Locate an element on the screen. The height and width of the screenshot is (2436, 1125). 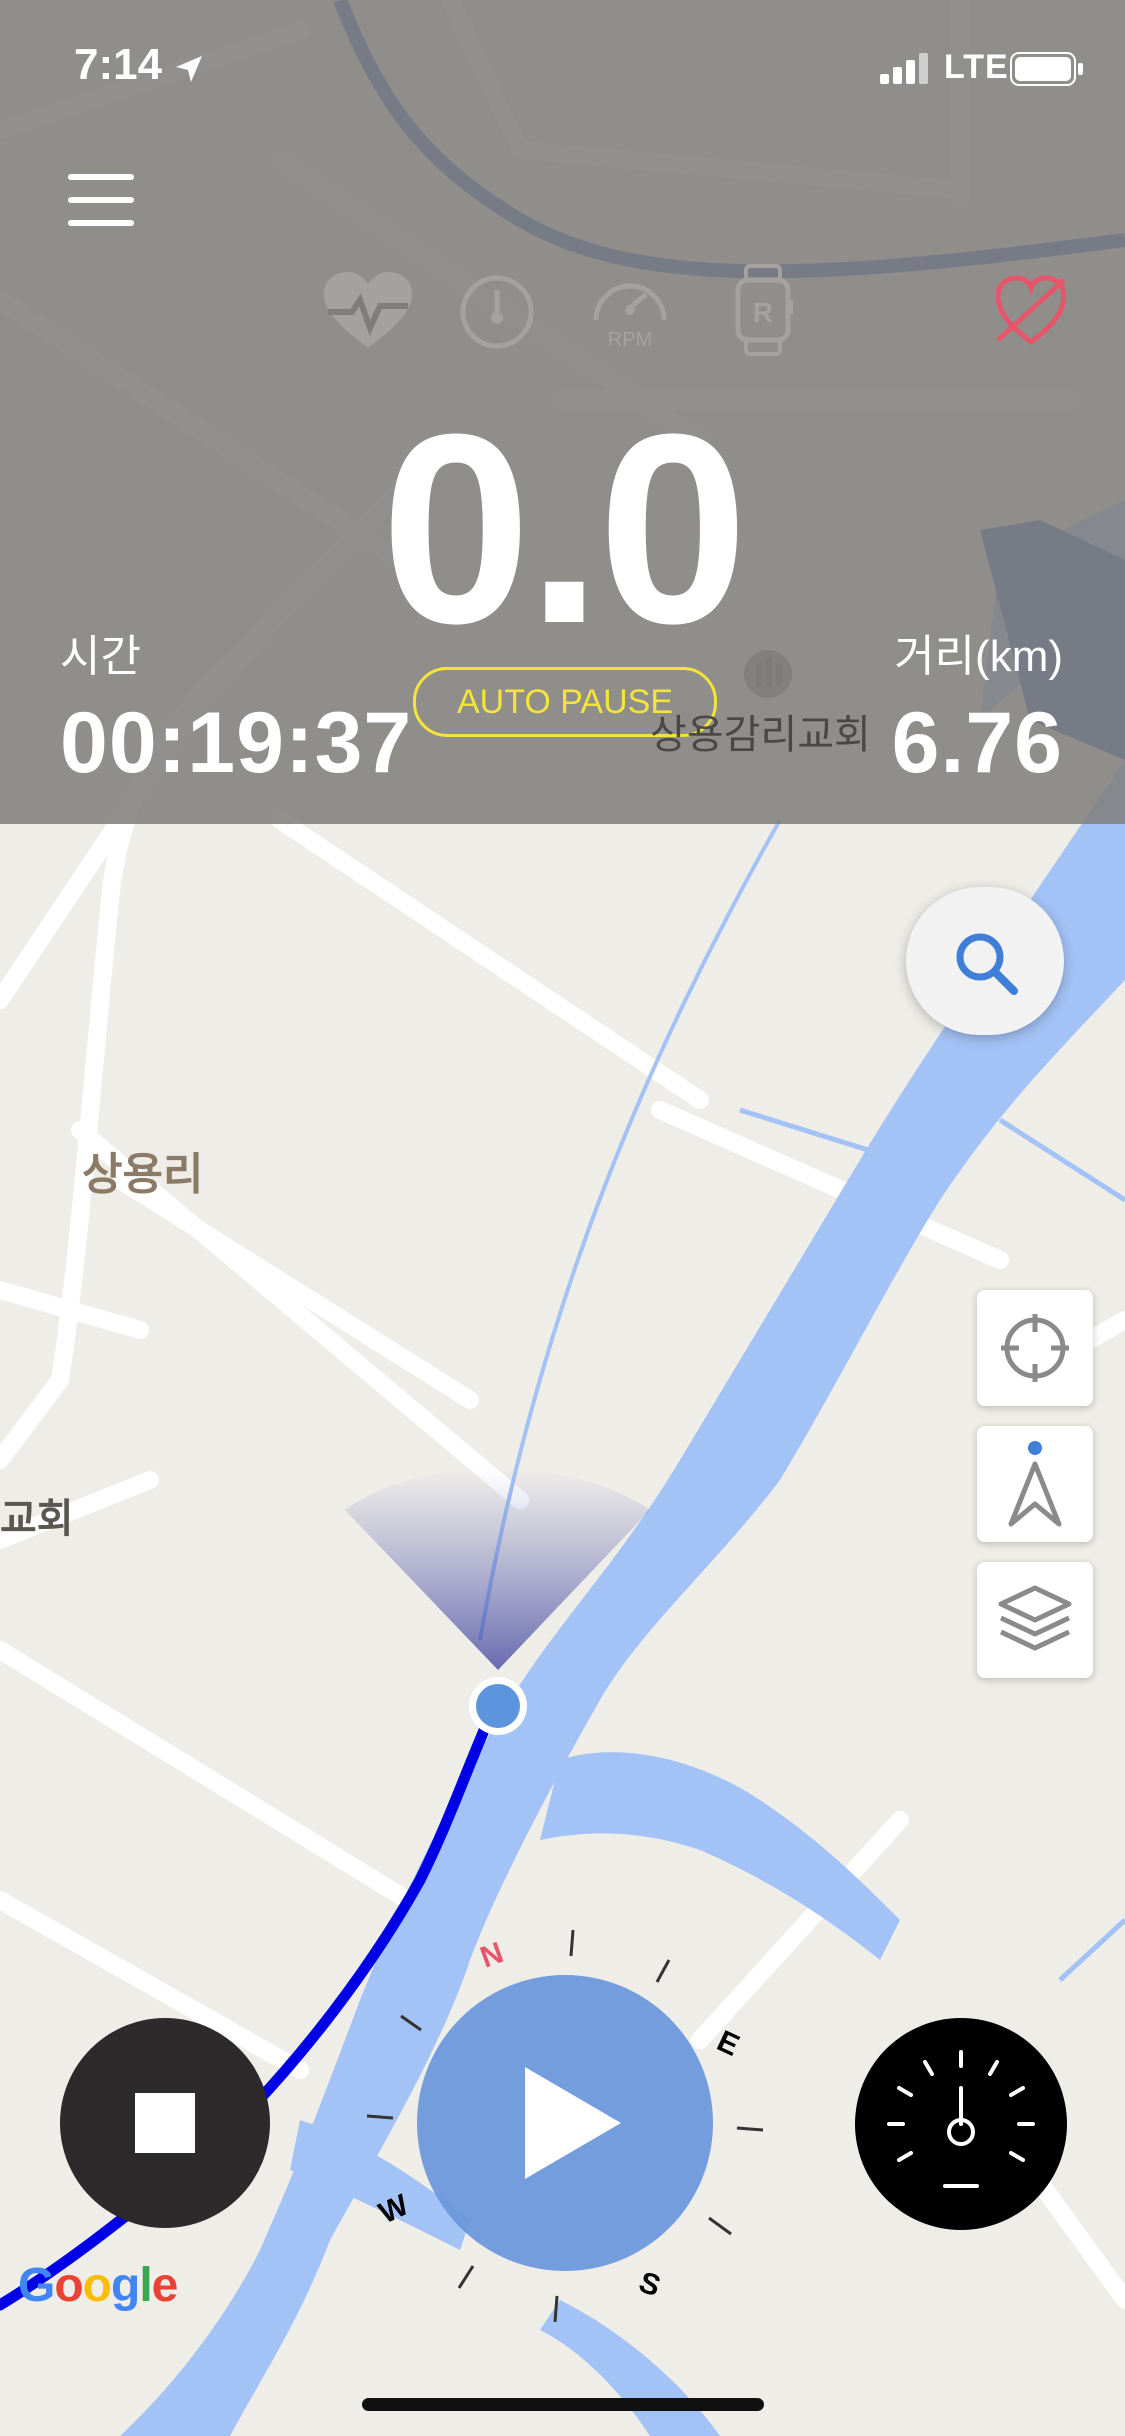
status-time: 7:14 is located at coordinates (118, 64).